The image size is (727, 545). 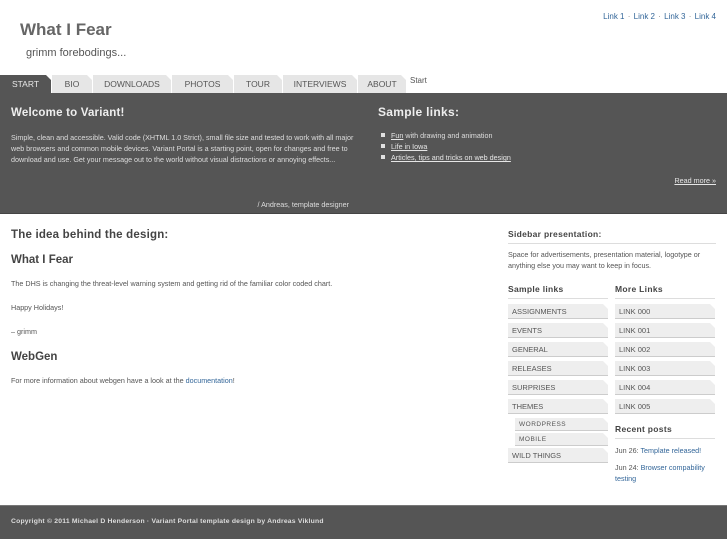 What do you see at coordinates (665, 431) in the screenshot?
I see `recent-posts-title: Recent posts` at bounding box center [665, 431].